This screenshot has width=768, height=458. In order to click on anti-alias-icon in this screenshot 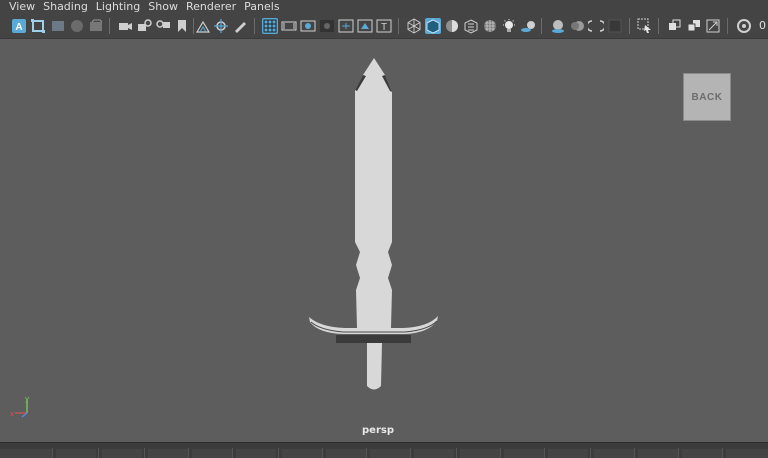, I will do `click(596, 26)`.